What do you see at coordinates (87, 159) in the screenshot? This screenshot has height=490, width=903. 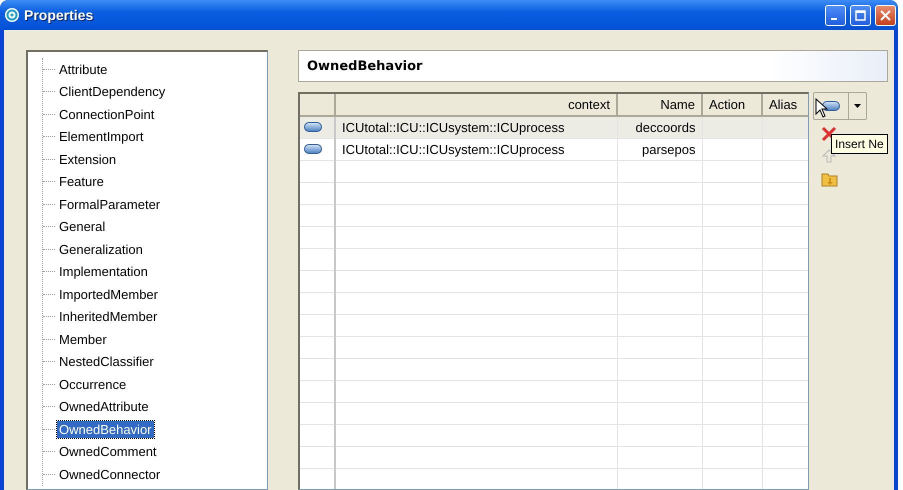 I see `tree-item: Extension` at bounding box center [87, 159].